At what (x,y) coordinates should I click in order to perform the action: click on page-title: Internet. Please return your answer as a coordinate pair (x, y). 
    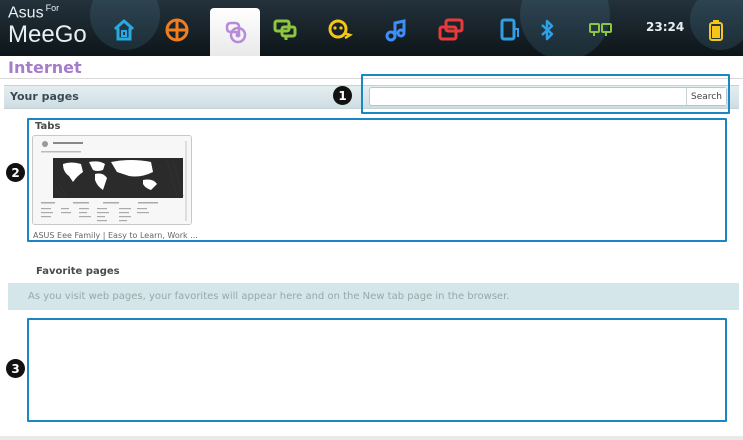
    Looking at the image, I should click on (45, 67).